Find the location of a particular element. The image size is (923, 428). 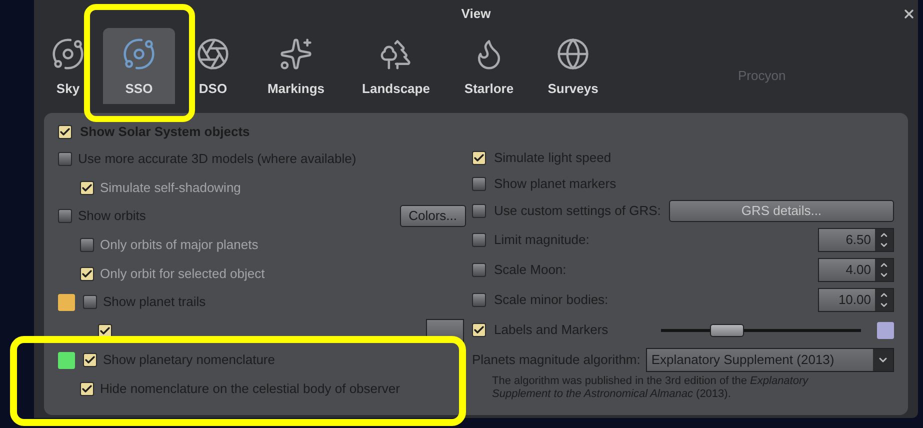

option-label: Only orbits of major planets is located at coordinates (179, 245).